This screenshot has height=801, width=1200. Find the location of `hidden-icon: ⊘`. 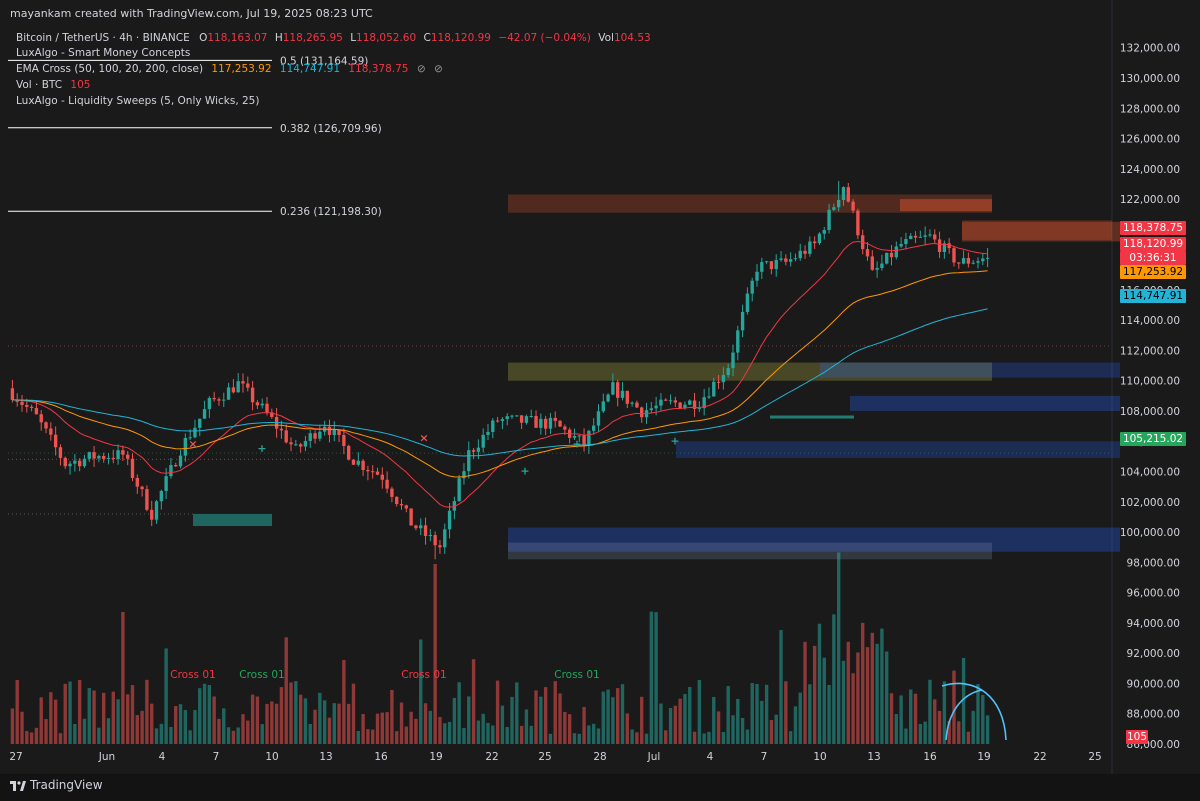

hidden-icon: ⊘ is located at coordinates (421, 69).